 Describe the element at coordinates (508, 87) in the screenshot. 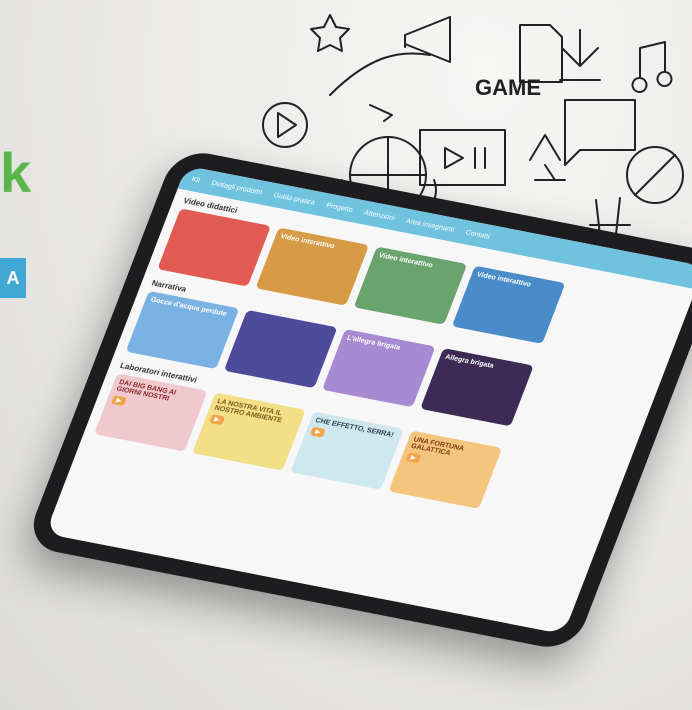

I see `game-label: GAME` at that location.